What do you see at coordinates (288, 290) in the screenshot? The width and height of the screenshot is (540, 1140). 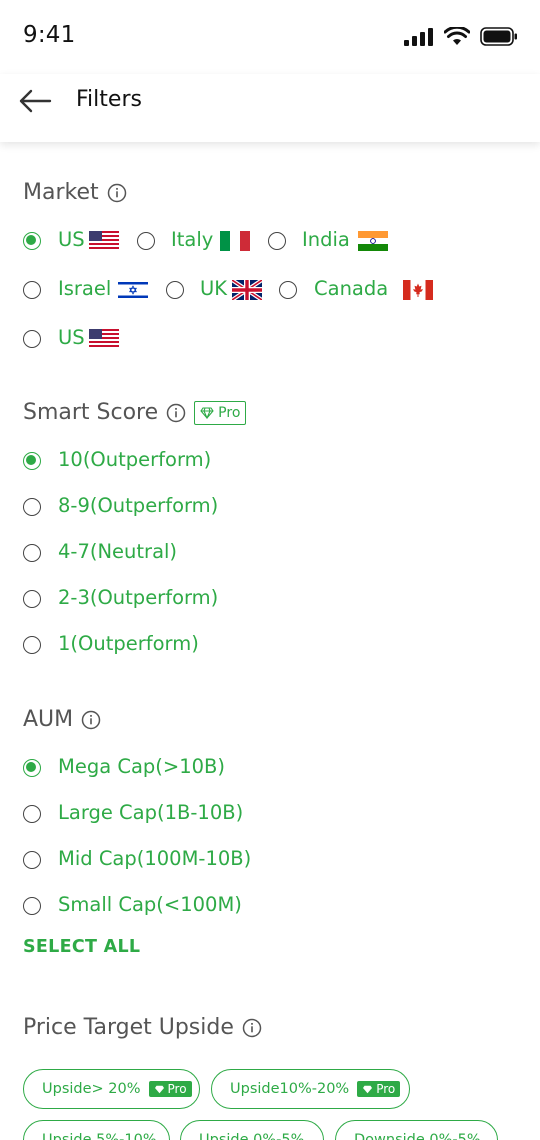 I see `market-radio-canada` at bounding box center [288, 290].